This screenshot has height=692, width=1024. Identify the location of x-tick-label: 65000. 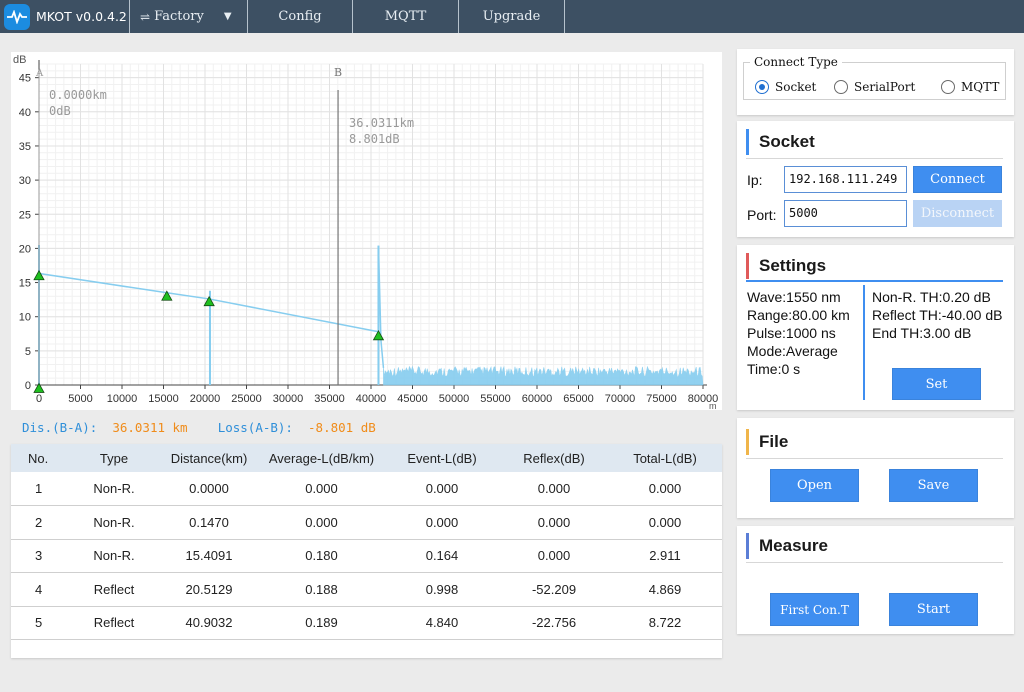
(578, 399).